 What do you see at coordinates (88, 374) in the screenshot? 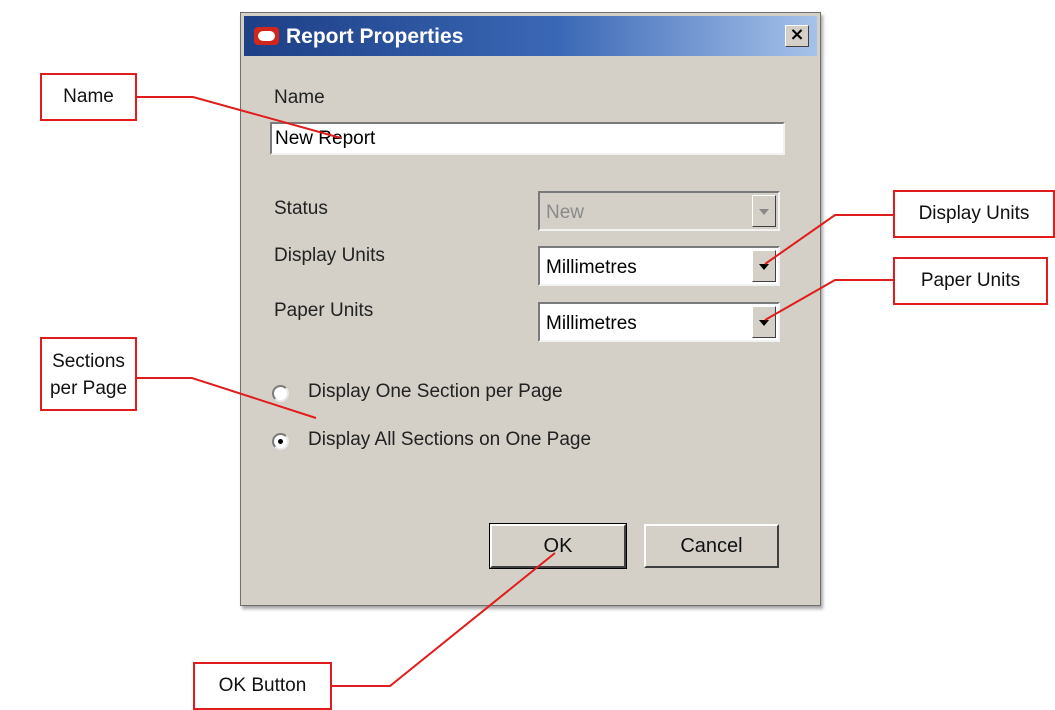
I see `callout-sections-per-page: Sections per Page` at bounding box center [88, 374].